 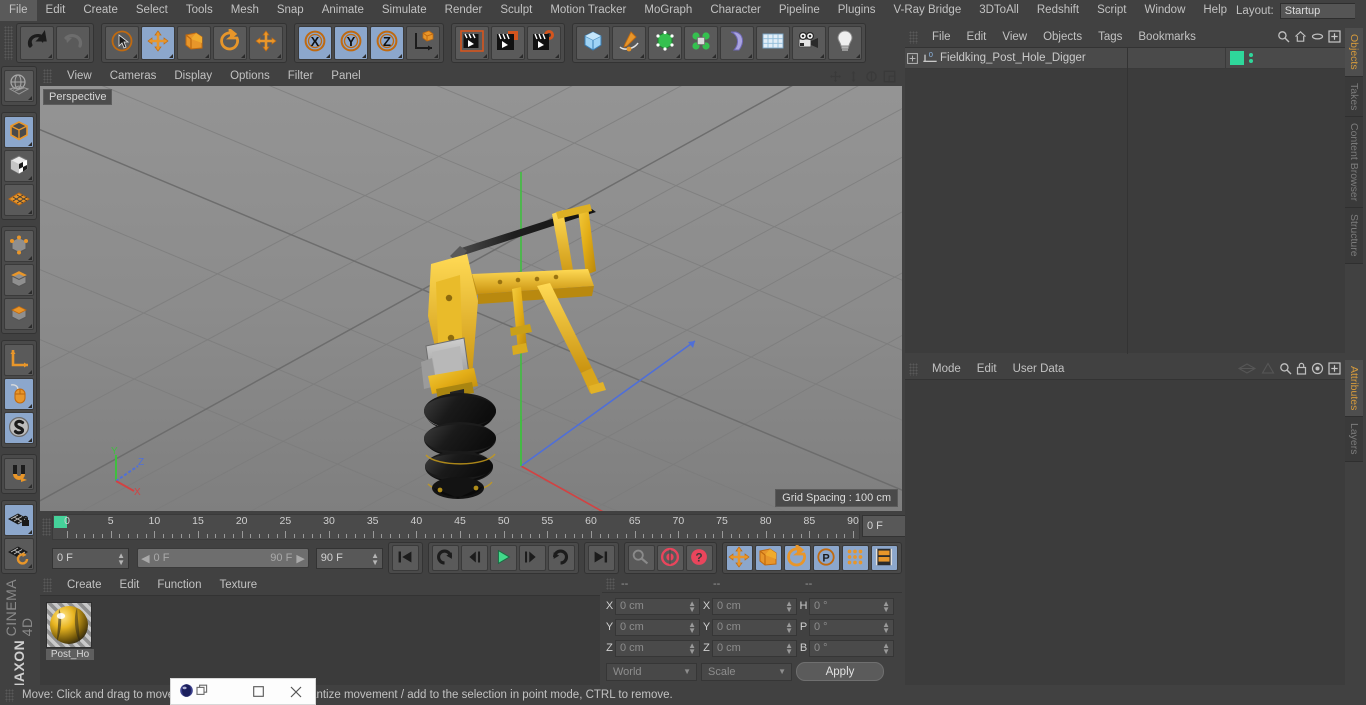 What do you see at coordinates (472, 42) in the screenshot?
I see `render-view-button` at bounding box center [472, 42].